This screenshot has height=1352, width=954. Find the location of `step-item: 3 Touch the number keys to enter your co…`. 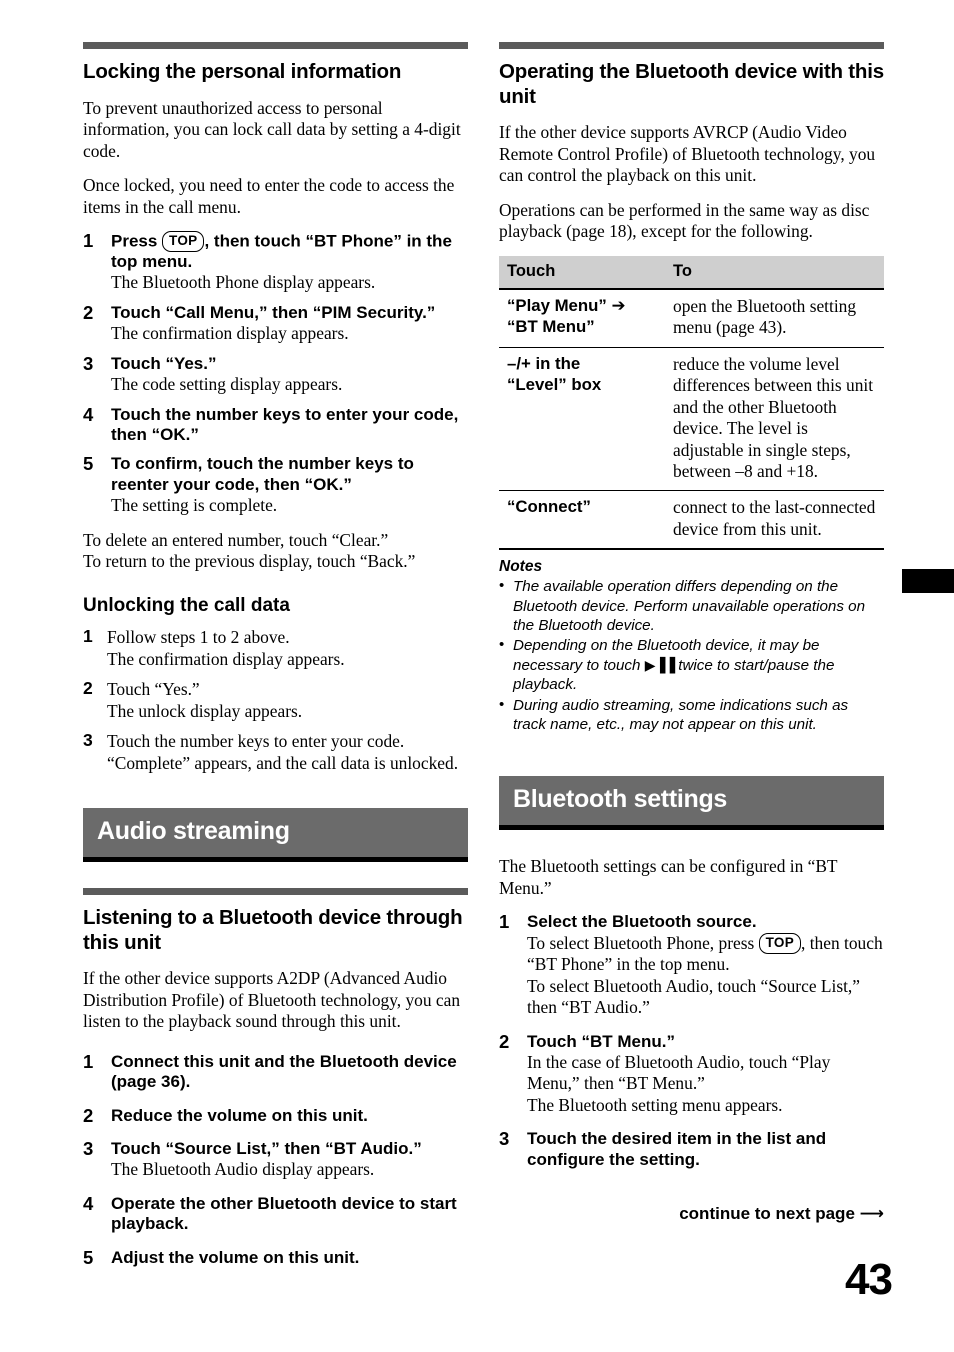

step-item: 3 Touch the number keys to enter your co… is located at coordinates (275, 752).